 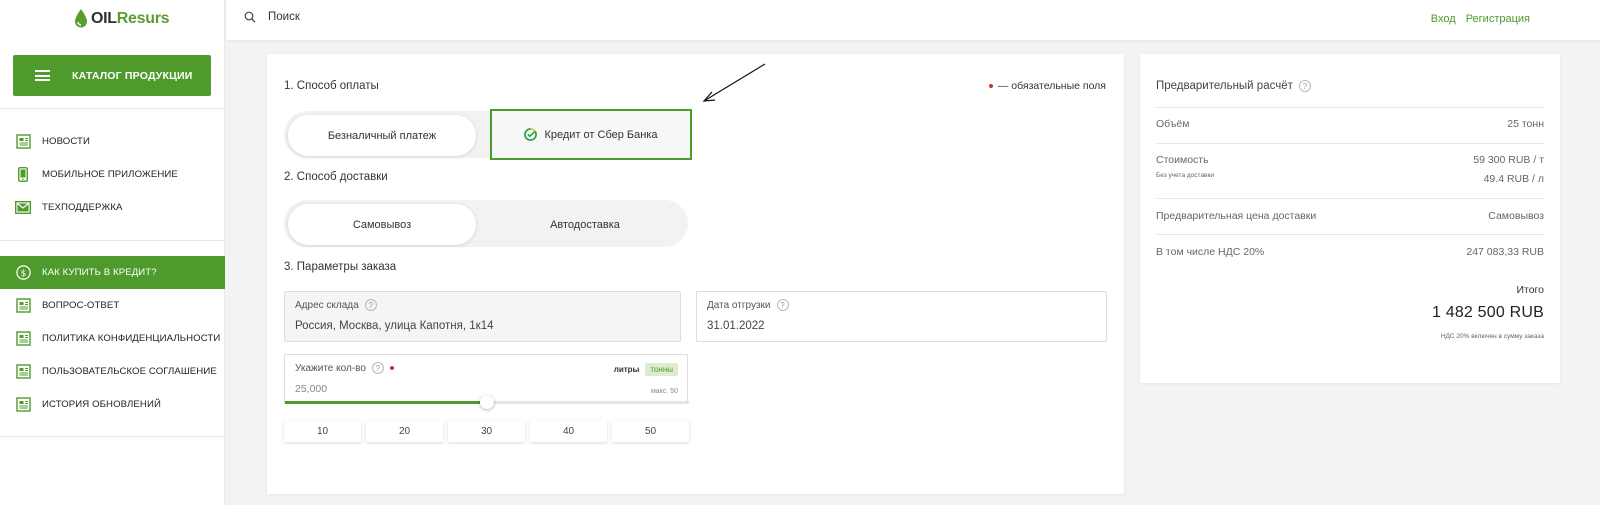 What do you see at coordinates (112, 75) in the screenshot?
I see `catalog-button: КАТАЛОГ ПРОДУКЦИИ` at bounding box center [112, 75].